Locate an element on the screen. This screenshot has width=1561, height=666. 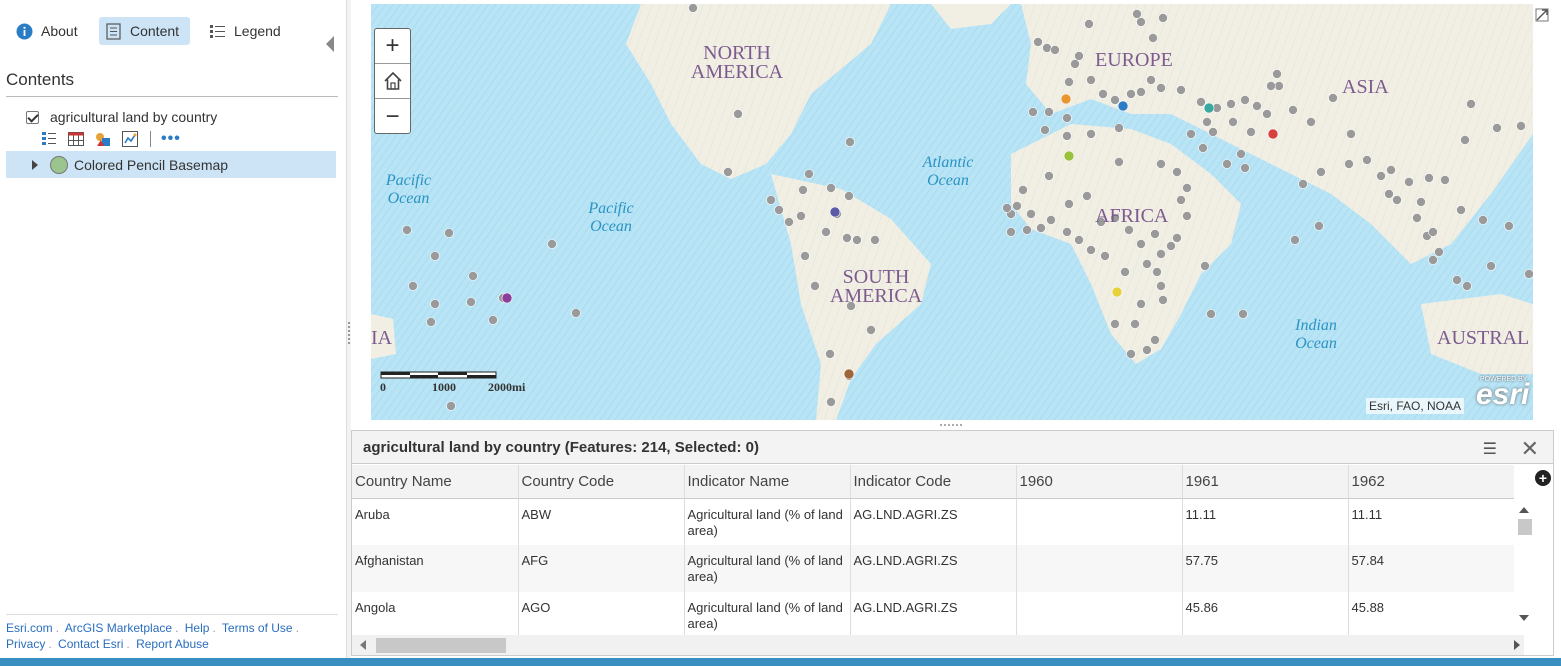
zoom-out-button: − is located at coordinates (392, 116).